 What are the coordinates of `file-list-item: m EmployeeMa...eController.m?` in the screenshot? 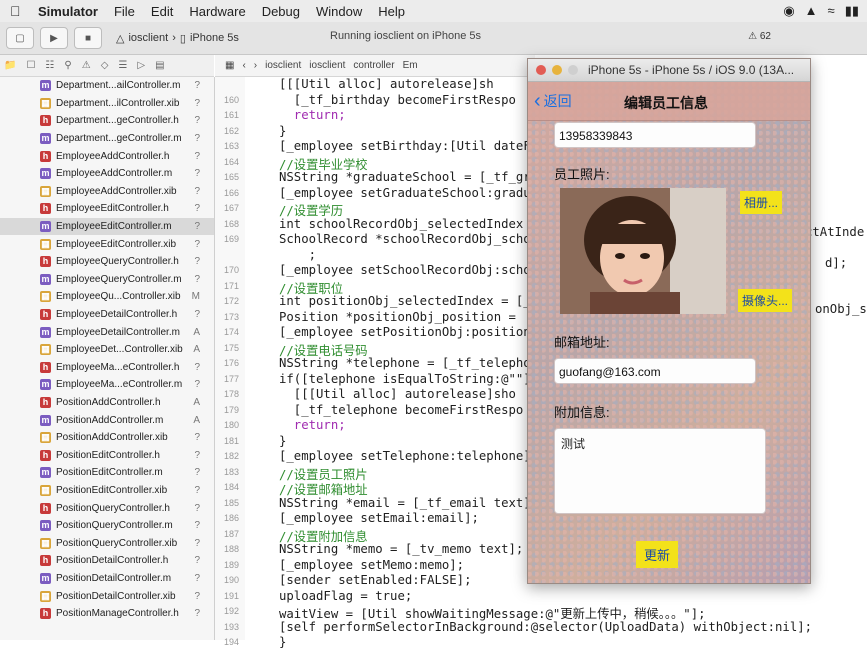 It's located at (107, 385).